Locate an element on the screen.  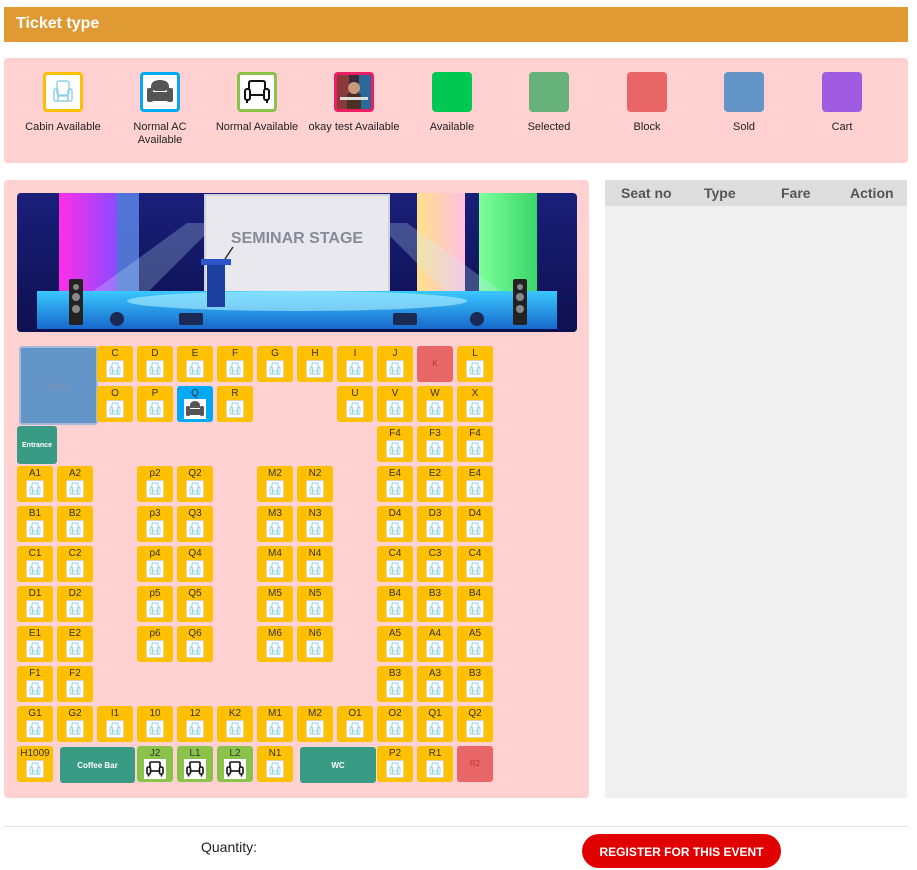
seat-g: G is located at coordinates (275, 364).